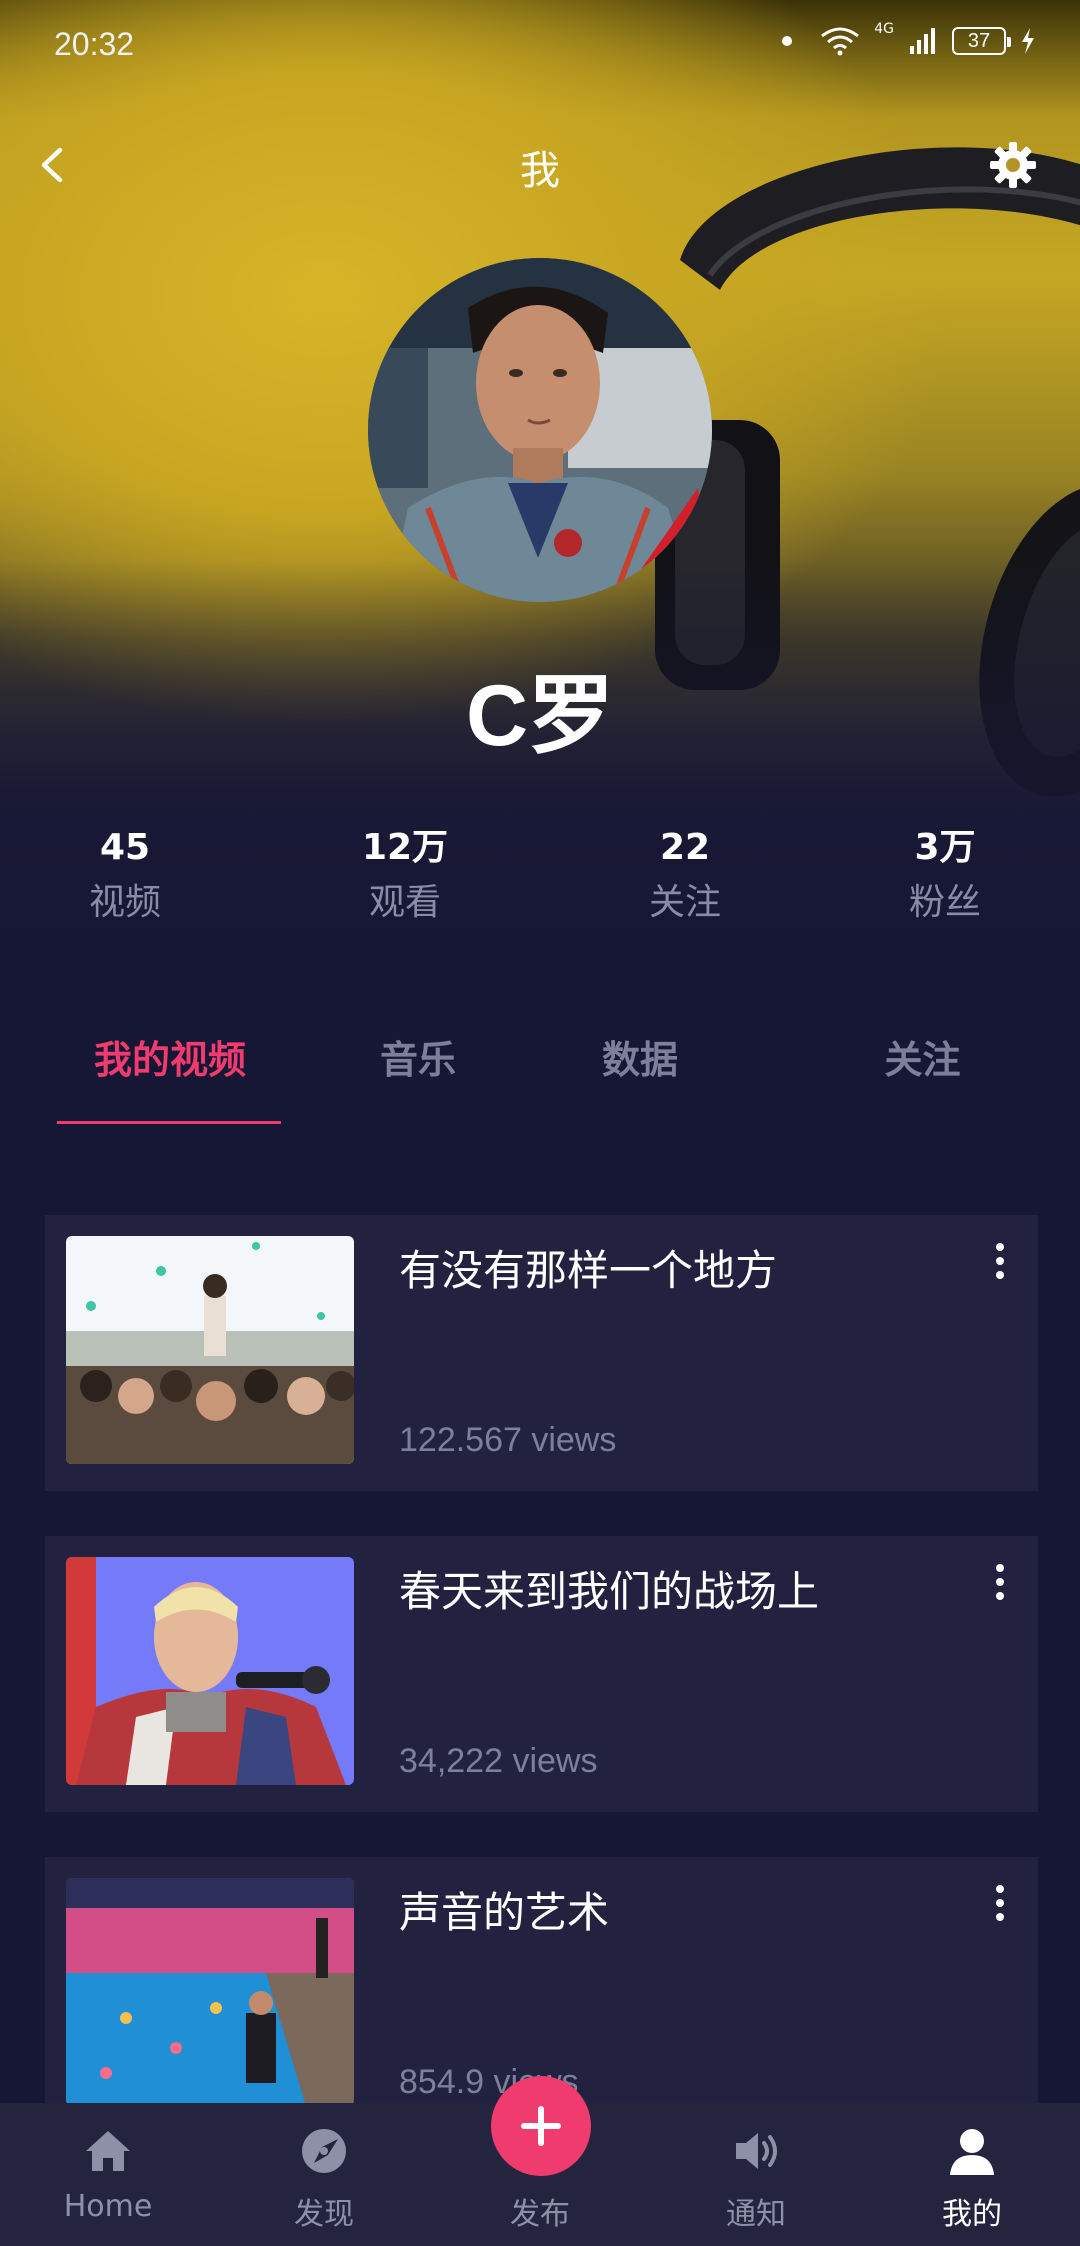 This screenshot has width=1080, height=2246. I want to click on video-title: 声音的艺术, so click(504, 1909).